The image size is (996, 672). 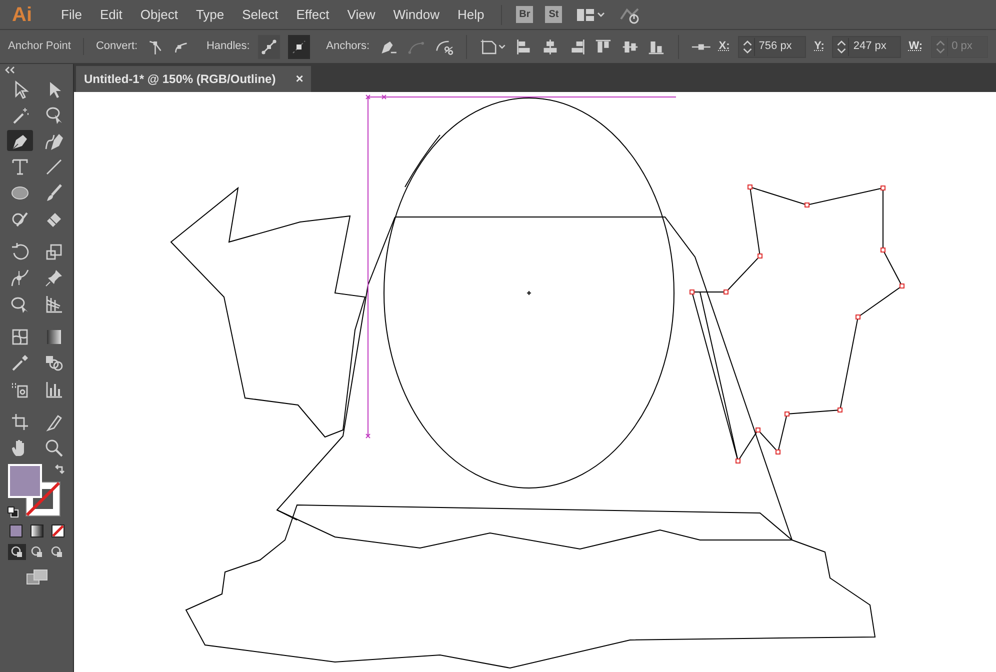 I want to click on hide-handles-button, so click(x=299, y=46).